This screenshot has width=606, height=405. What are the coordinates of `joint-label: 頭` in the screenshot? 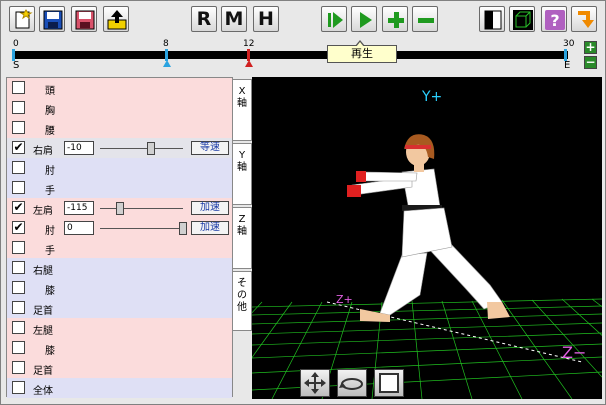 It's located at (50, 91).